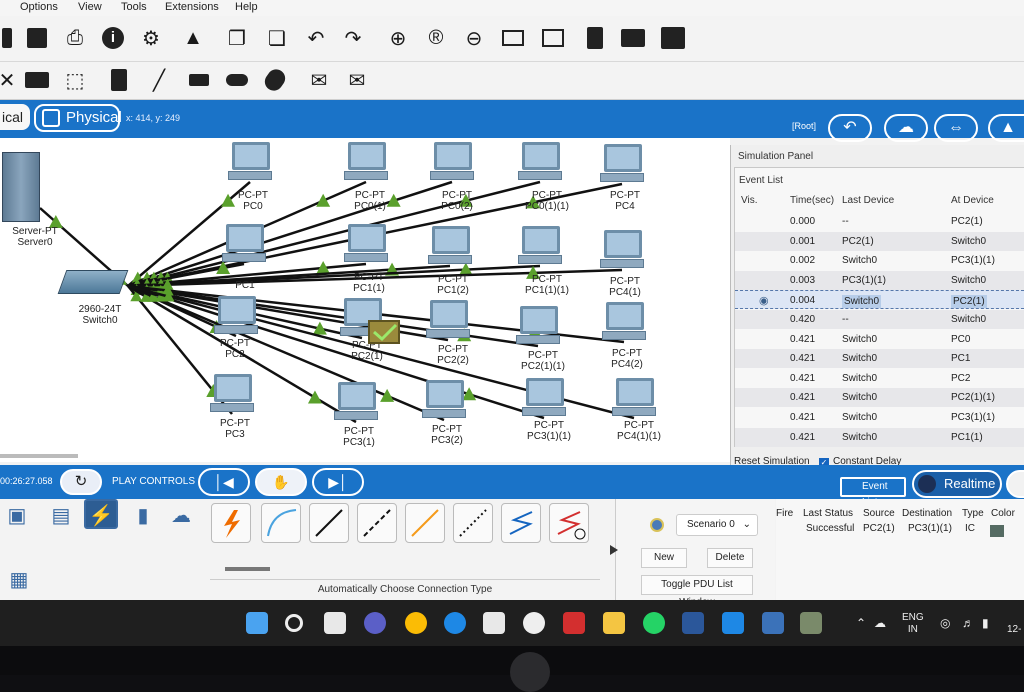 The image size is (1024, 692). What do you see at coordinates (101, 514) in the screenshot?
I see `connections-category-icon: ⚡` at bounding box center [101, 514].